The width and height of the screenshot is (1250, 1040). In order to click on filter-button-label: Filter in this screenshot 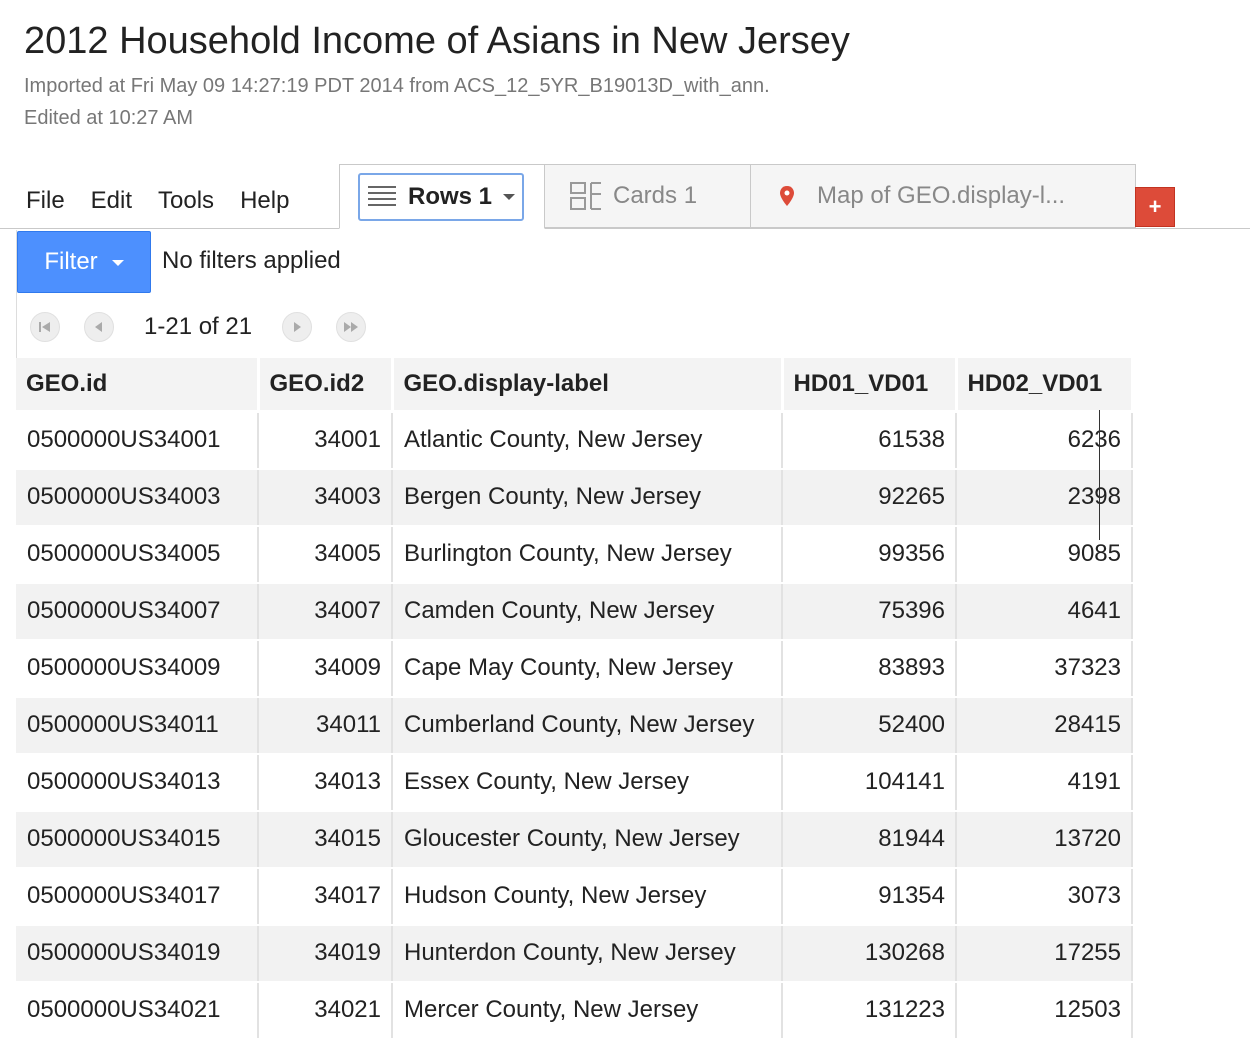, I will do `click(71, 261)`.